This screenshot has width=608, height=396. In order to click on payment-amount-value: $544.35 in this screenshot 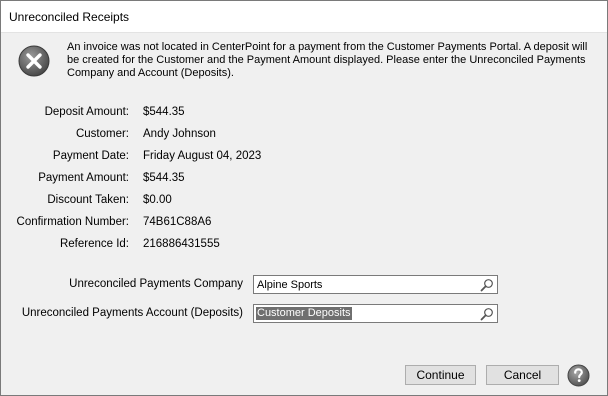, I will do `click(164, 178)`.